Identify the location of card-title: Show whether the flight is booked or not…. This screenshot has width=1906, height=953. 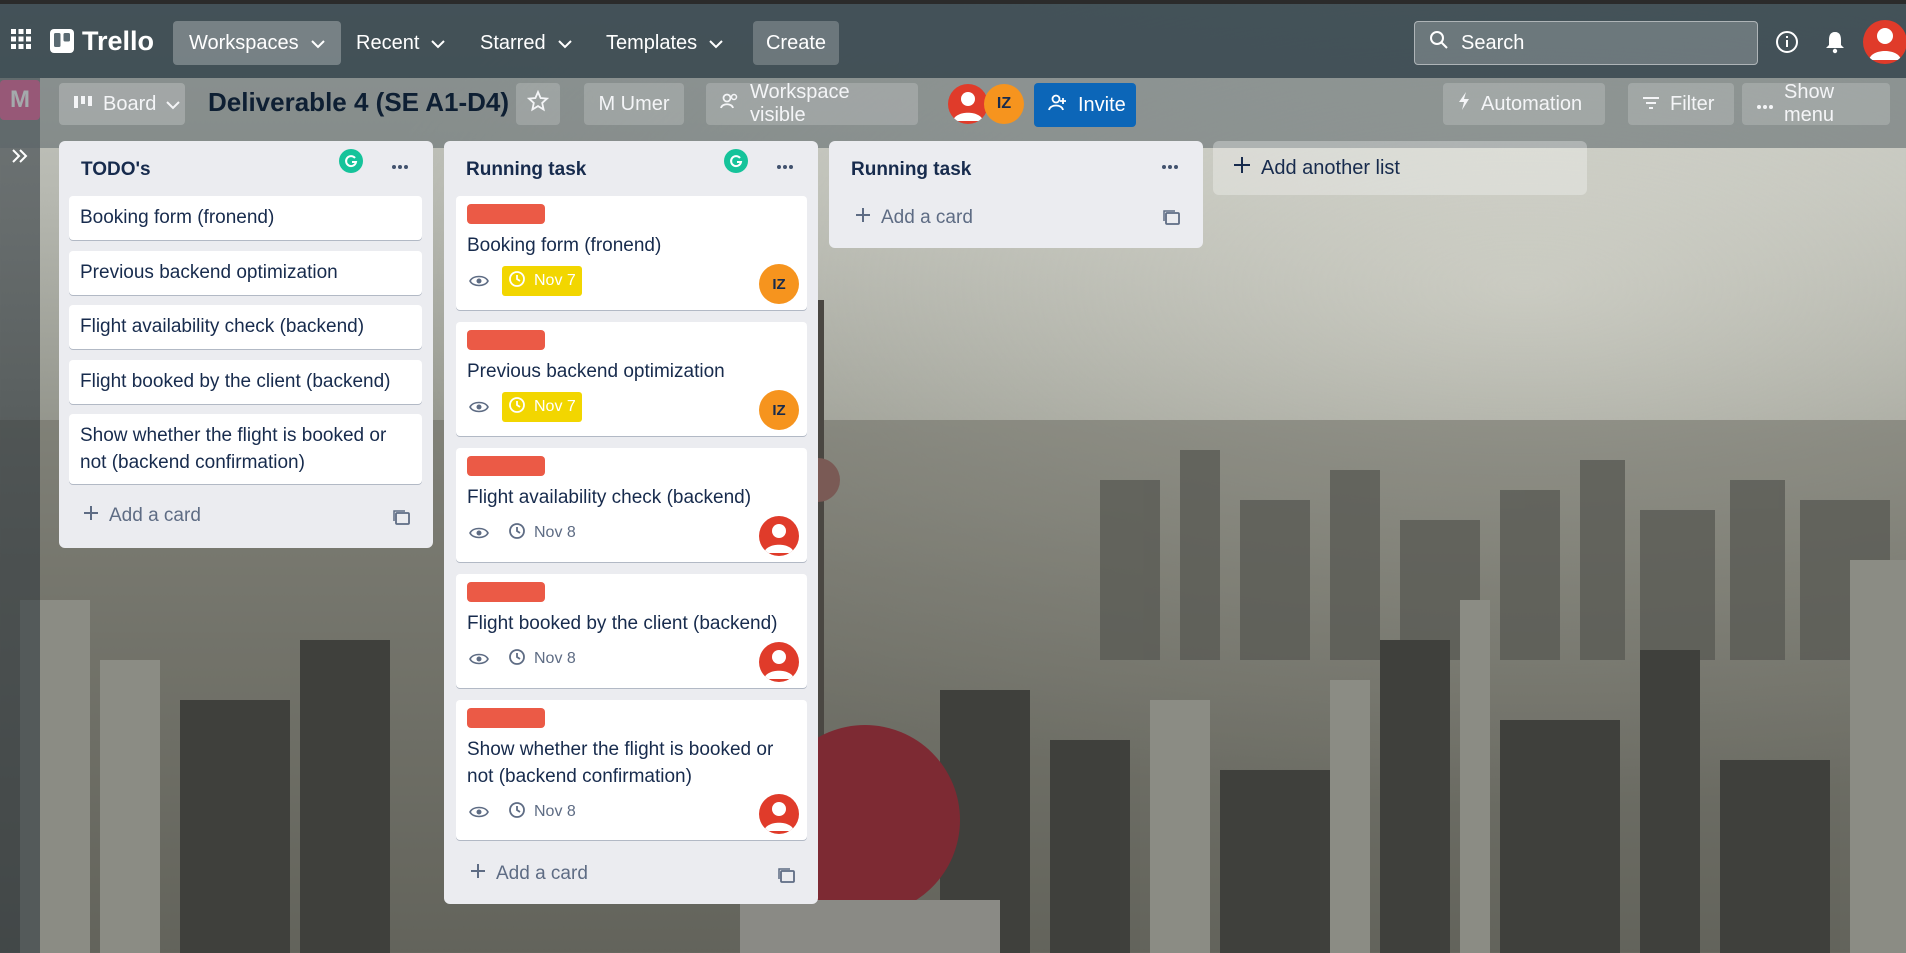
(620, 763).